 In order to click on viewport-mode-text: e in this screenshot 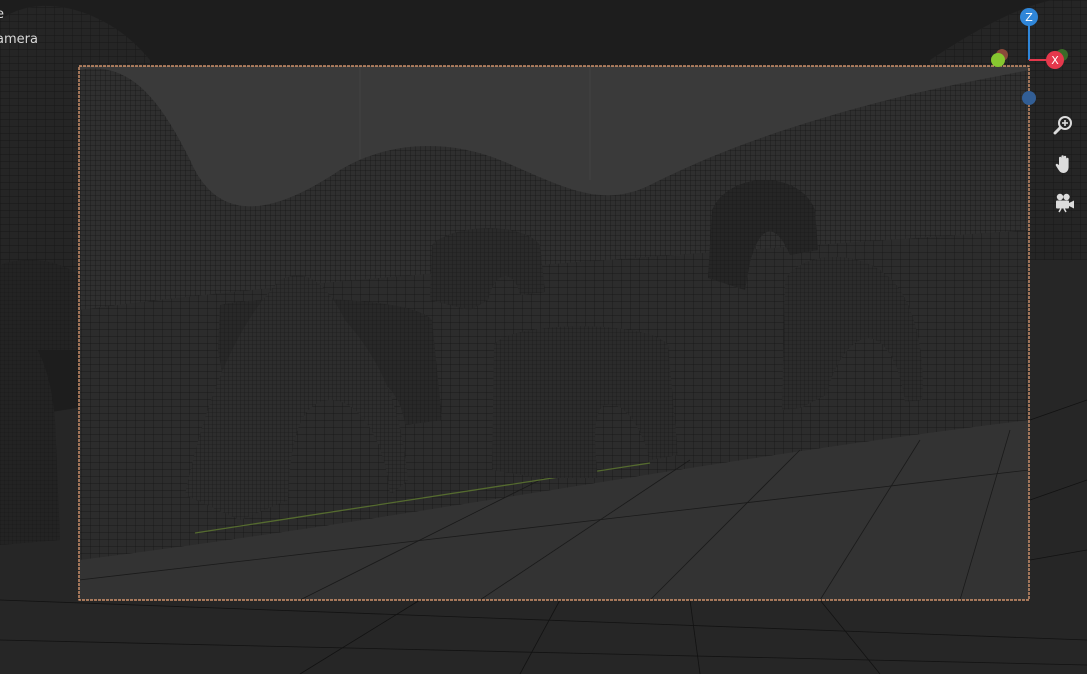, I will do `click(2, 15)`.